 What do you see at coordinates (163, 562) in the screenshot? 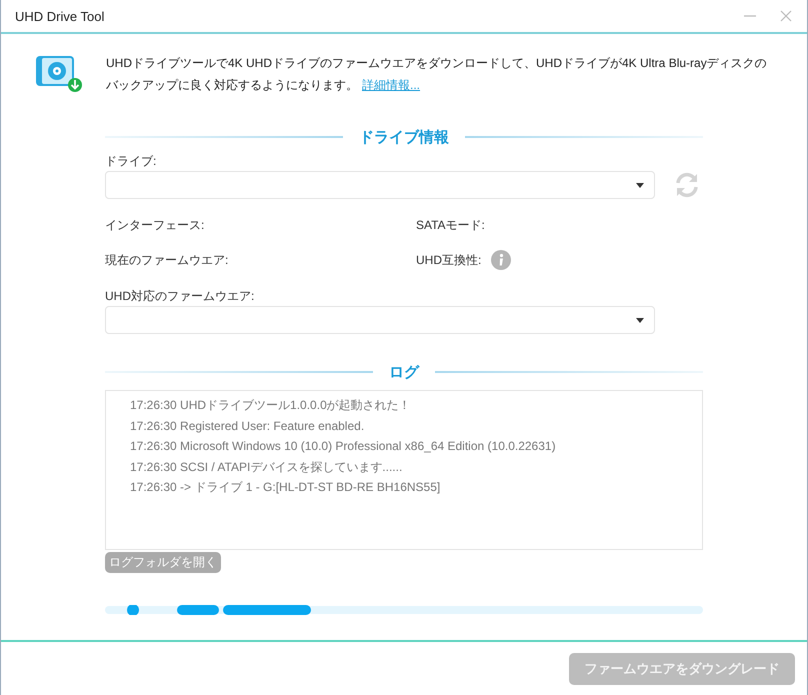
I see `open-folder-button: ログフォルダを開く` at bounding box center [163, 562].